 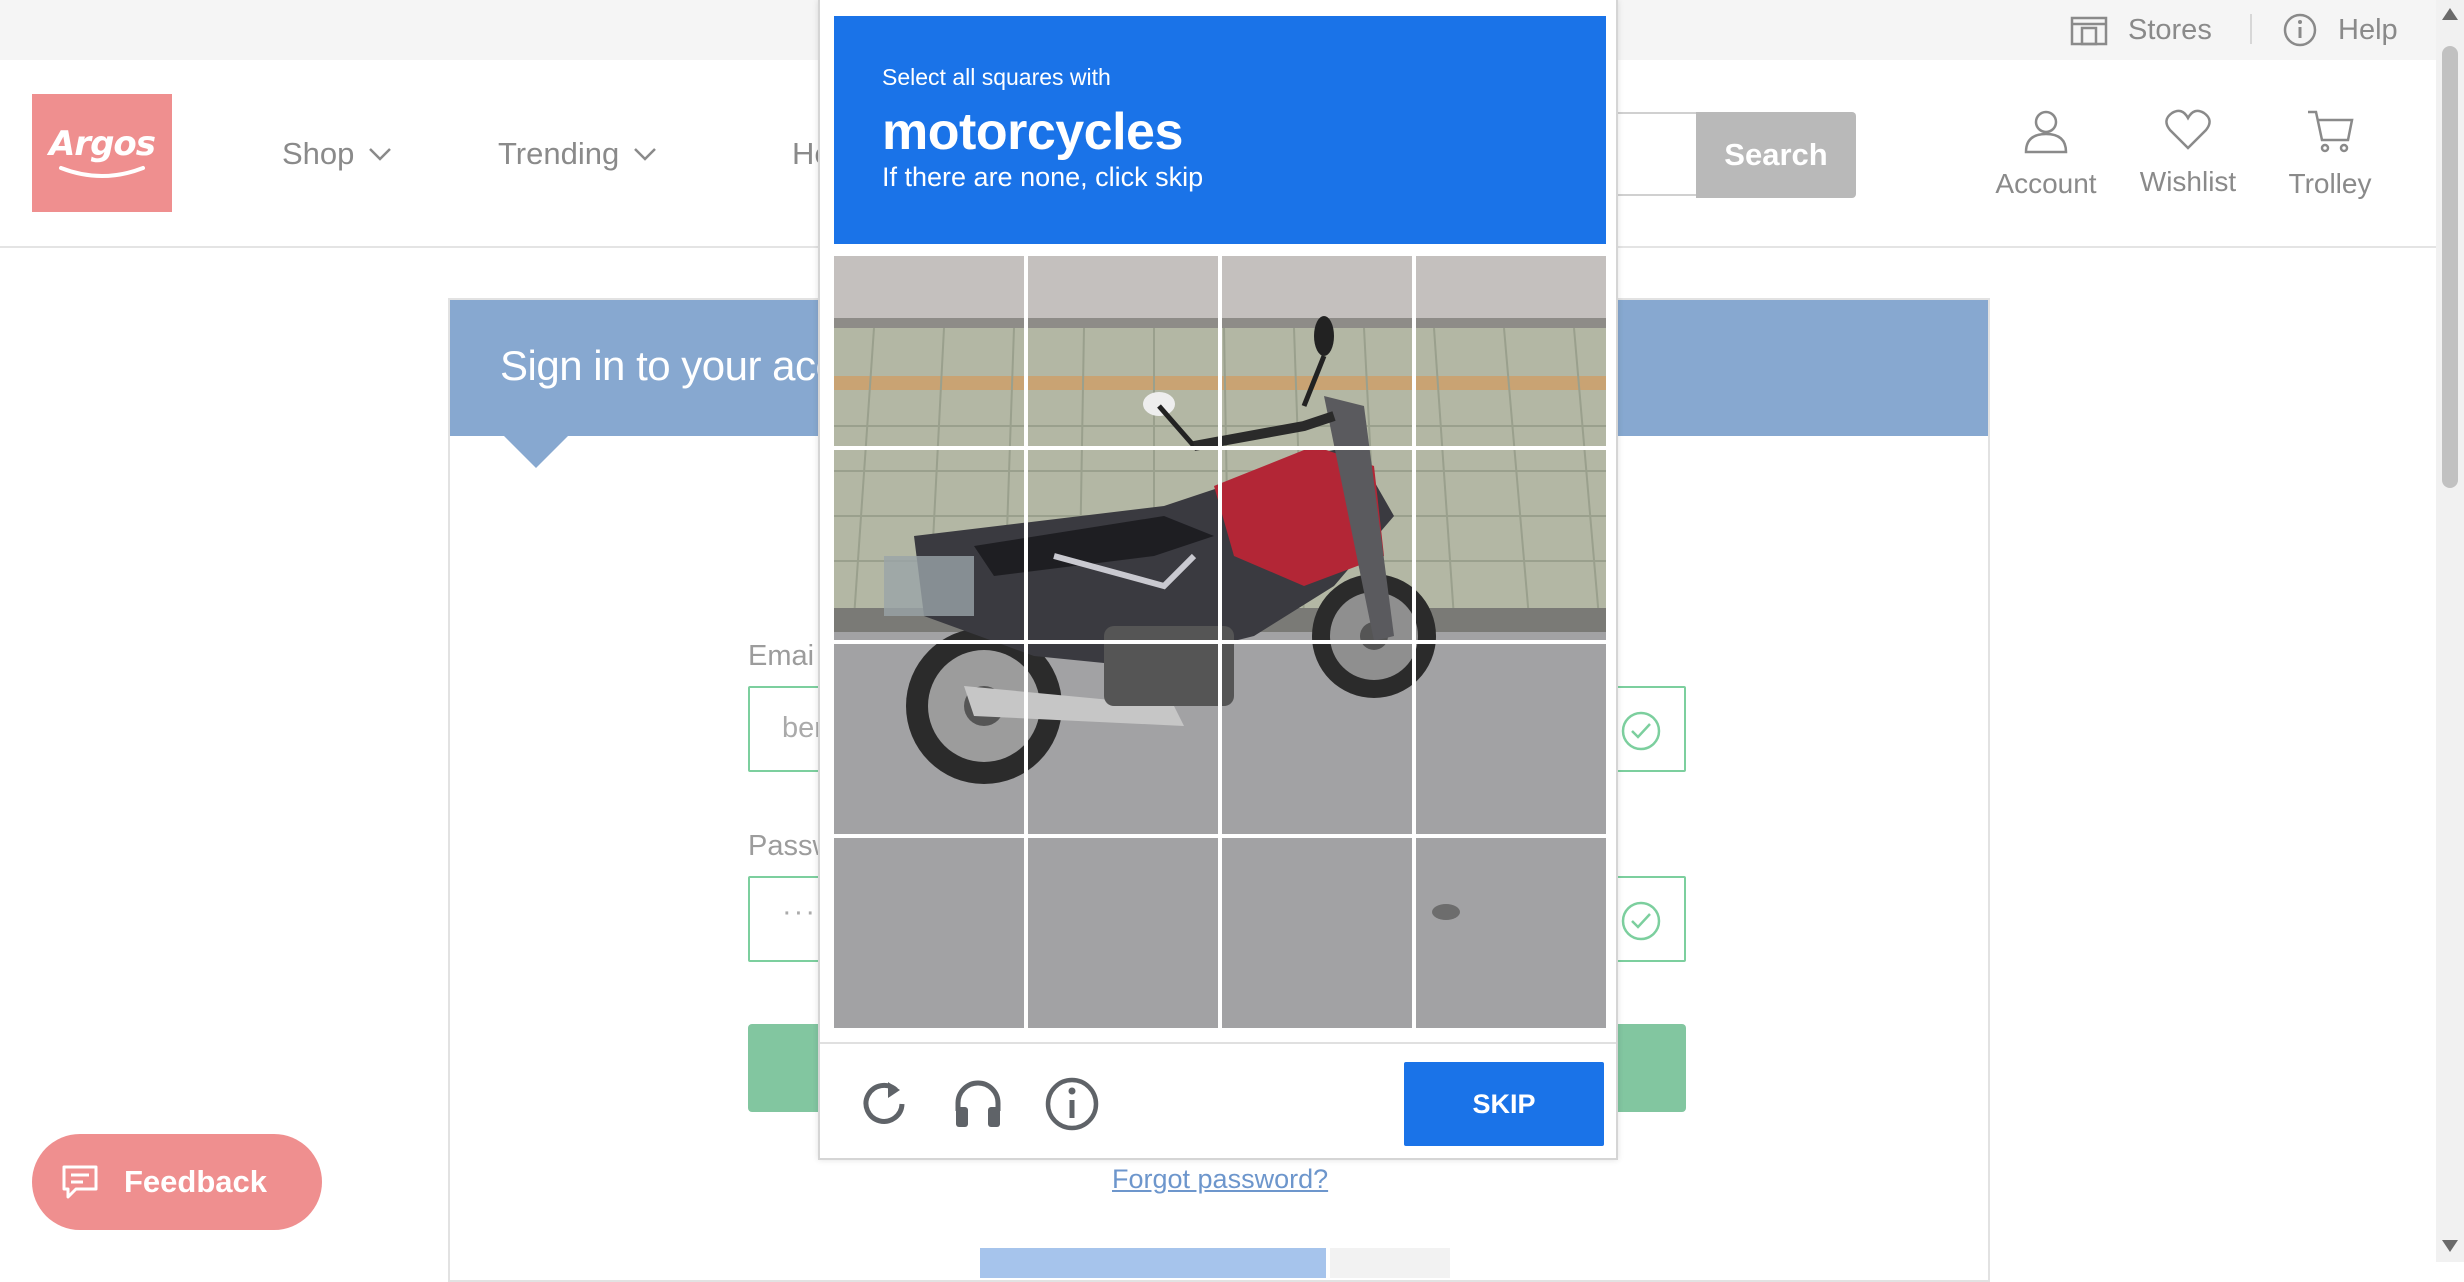 I want to click on store-icon, so click(x=2089, y=31).